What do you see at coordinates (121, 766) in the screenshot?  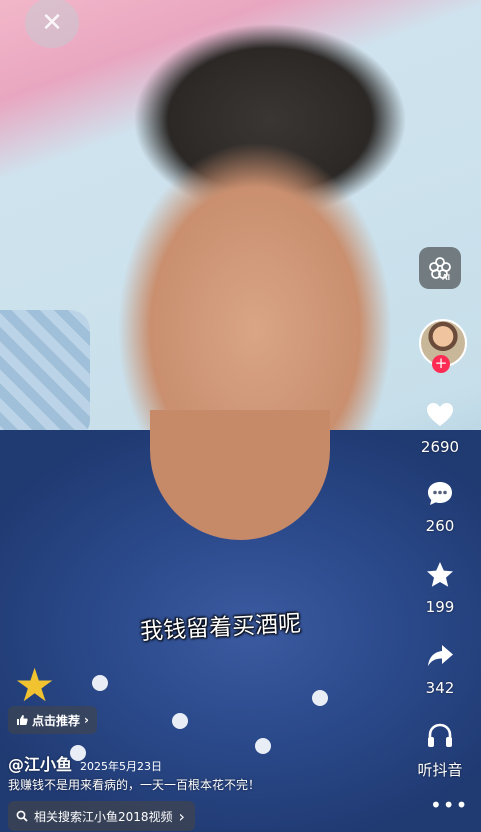 I see `post-date: 2025年5月23日` at bounding box center [121, 766].